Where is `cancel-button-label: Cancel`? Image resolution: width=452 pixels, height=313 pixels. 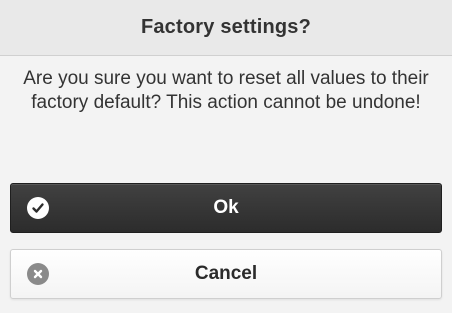 cancel-button-label: Cancel is located at coordinates (226, 273).